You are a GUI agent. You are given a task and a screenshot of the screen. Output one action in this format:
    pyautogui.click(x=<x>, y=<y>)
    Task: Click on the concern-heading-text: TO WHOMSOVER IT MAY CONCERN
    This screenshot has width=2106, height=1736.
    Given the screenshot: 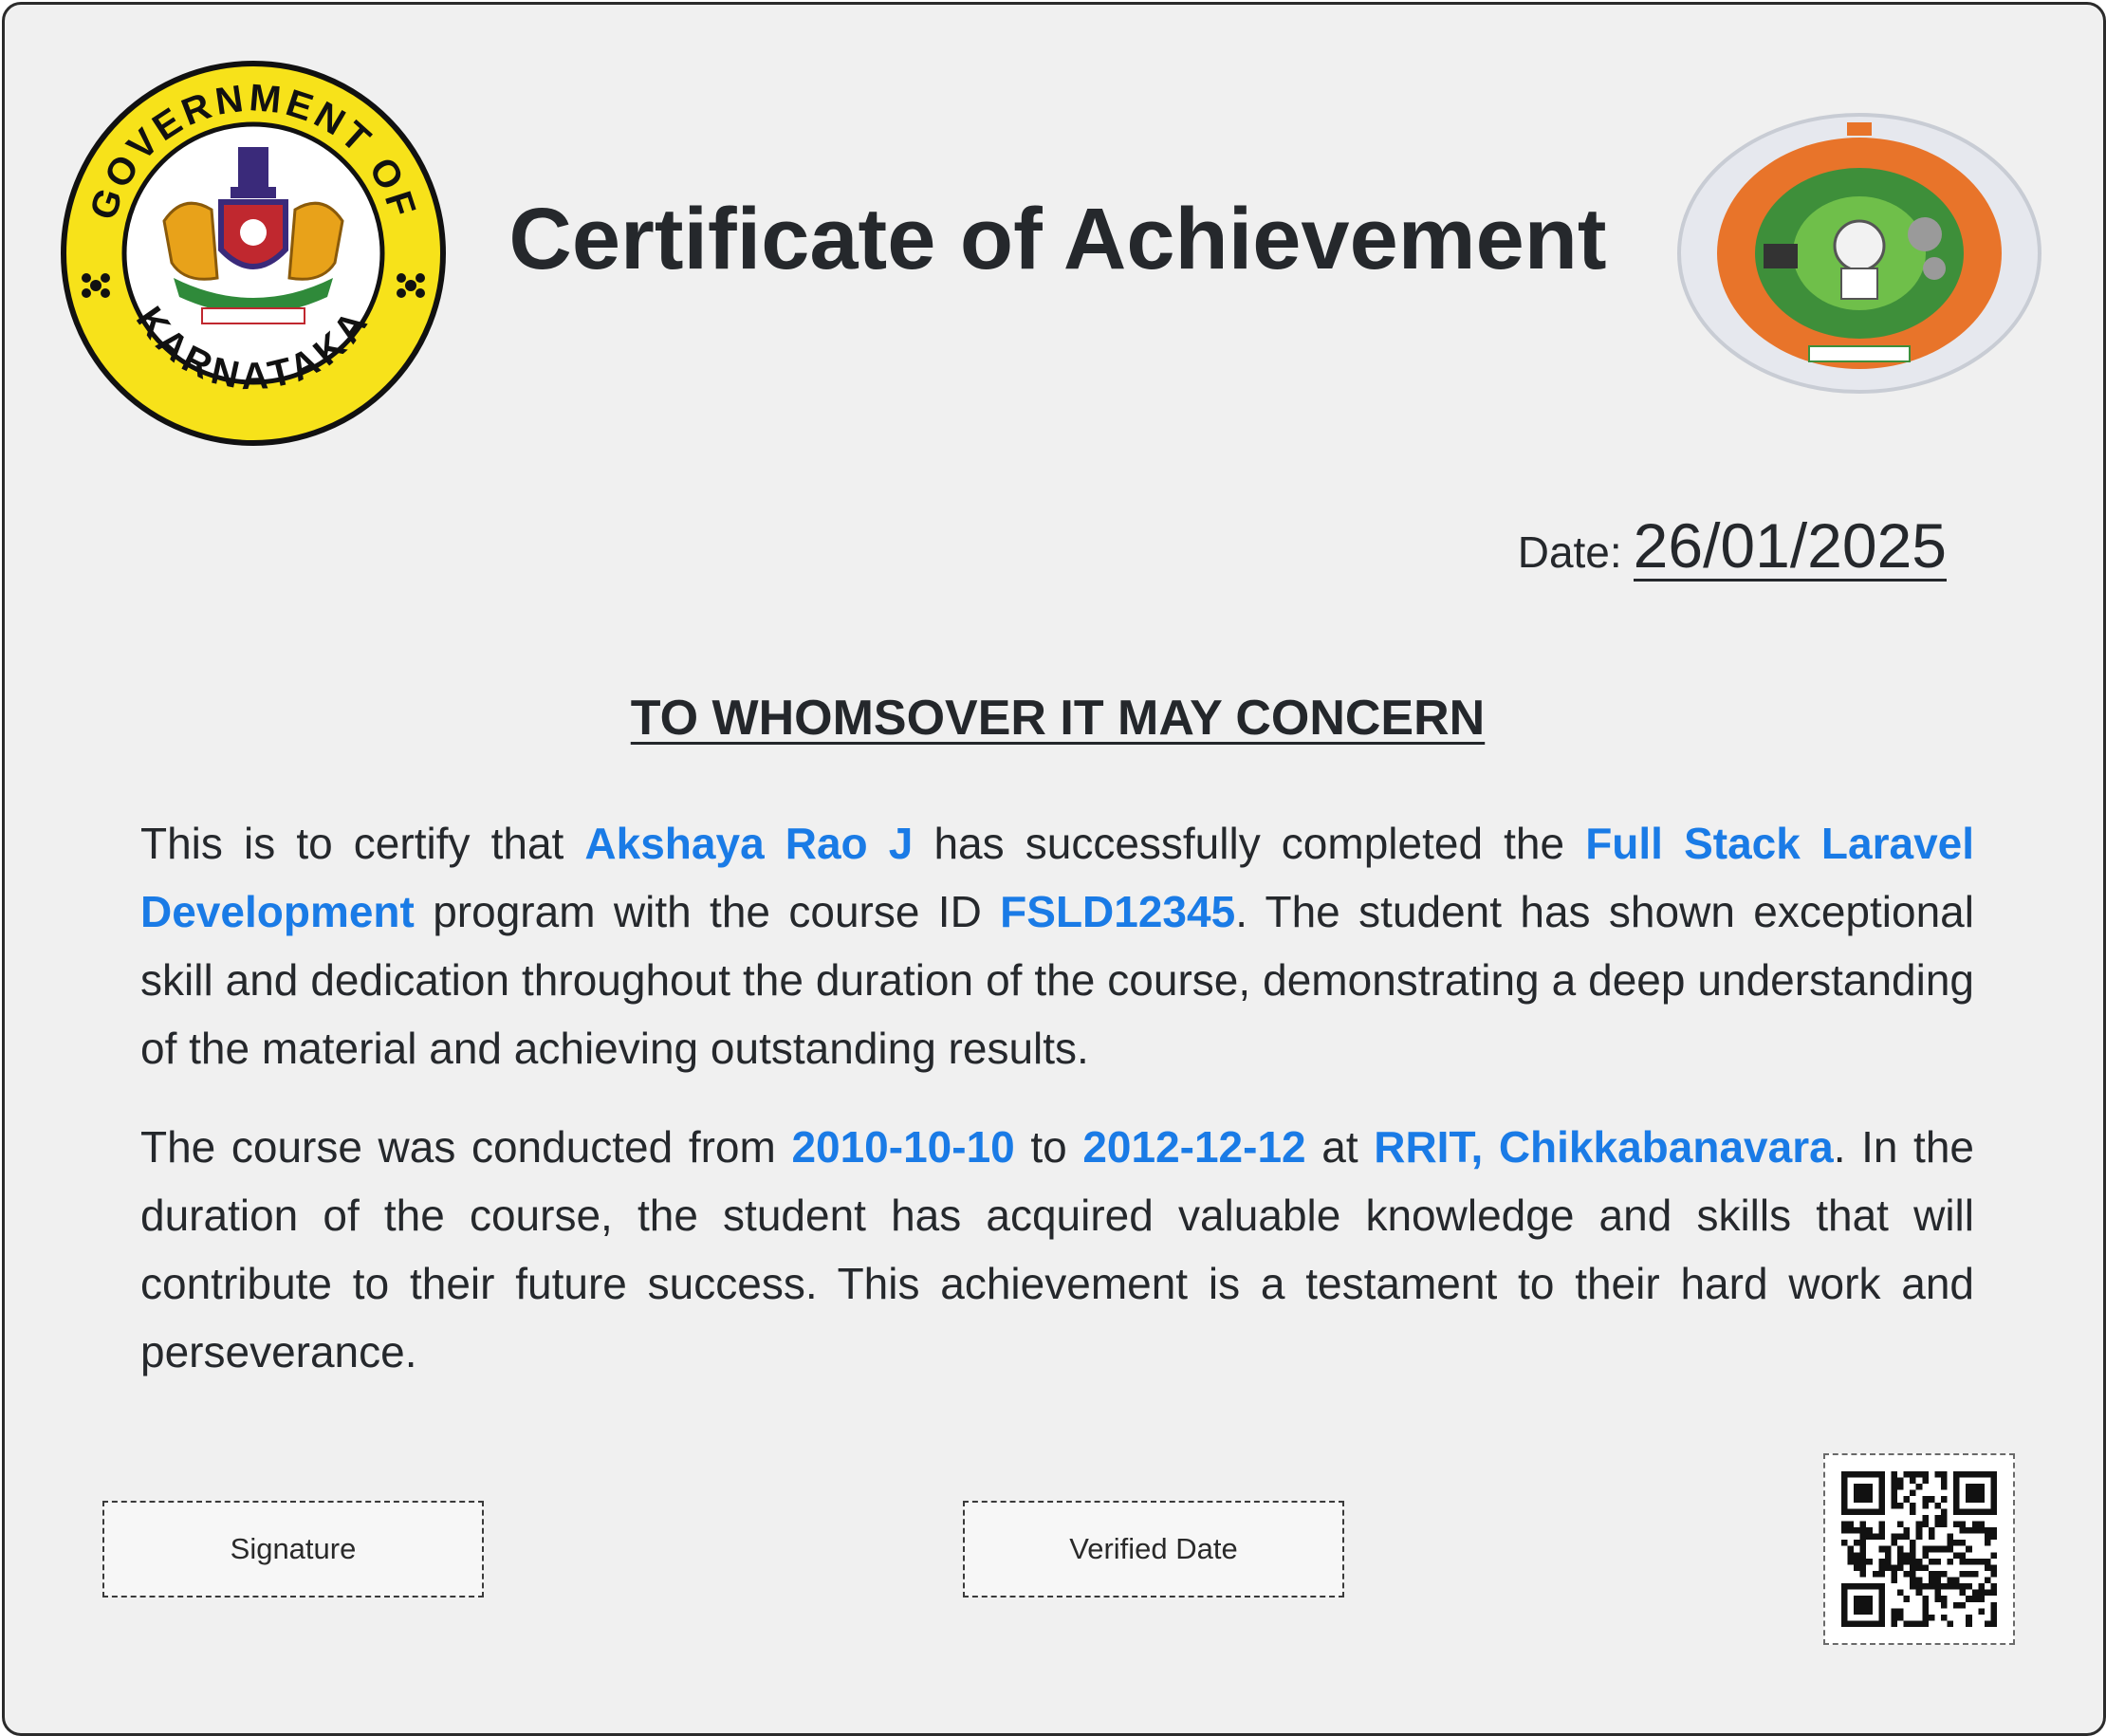 What is the action you would take?
    pyautogui.click(x=1058, y=718)
    